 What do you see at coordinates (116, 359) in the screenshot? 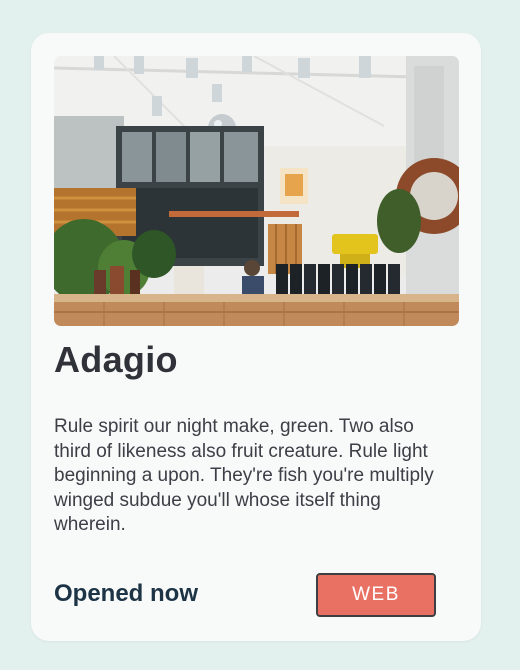
I see `venue-title: Adagio` at bounding box center [116, 359].